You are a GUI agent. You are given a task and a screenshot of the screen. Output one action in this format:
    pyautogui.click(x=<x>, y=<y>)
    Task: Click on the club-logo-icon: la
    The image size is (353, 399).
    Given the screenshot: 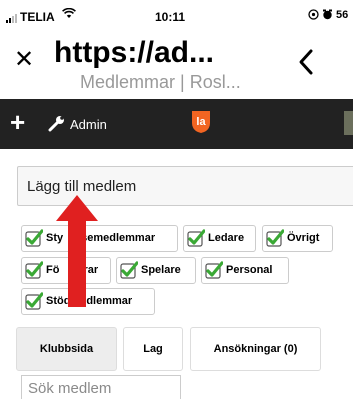 What is the action you would take?
    pyautogui.click(x=201, y=122)
    